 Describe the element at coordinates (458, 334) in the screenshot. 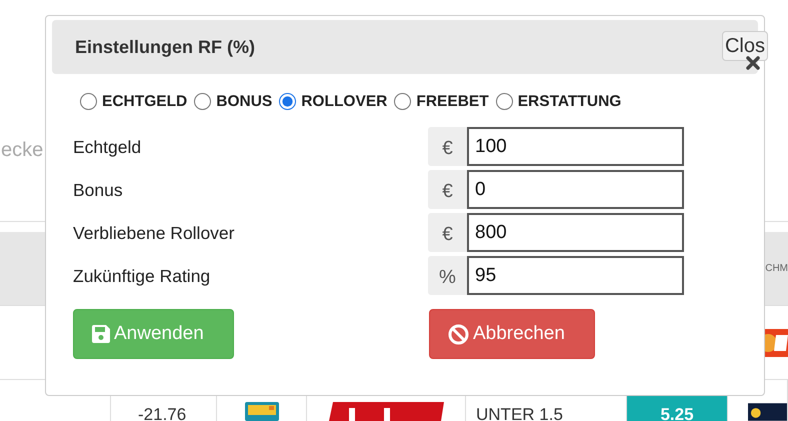

I see `ban-icon` at that location.